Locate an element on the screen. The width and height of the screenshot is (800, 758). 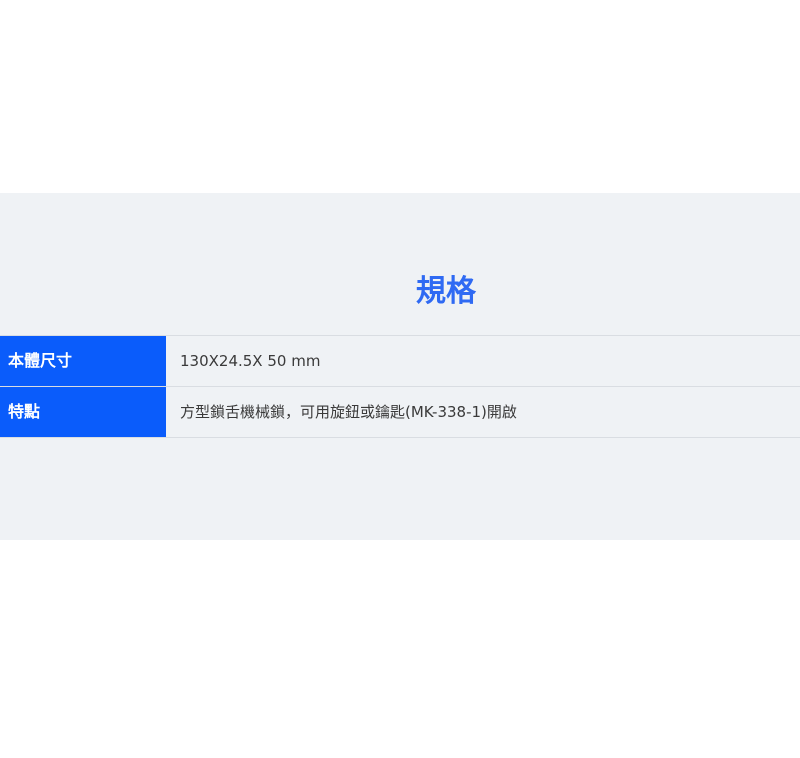
spec-value-size: 130X24.5X 50 mm is located at coordinates (250, 361).